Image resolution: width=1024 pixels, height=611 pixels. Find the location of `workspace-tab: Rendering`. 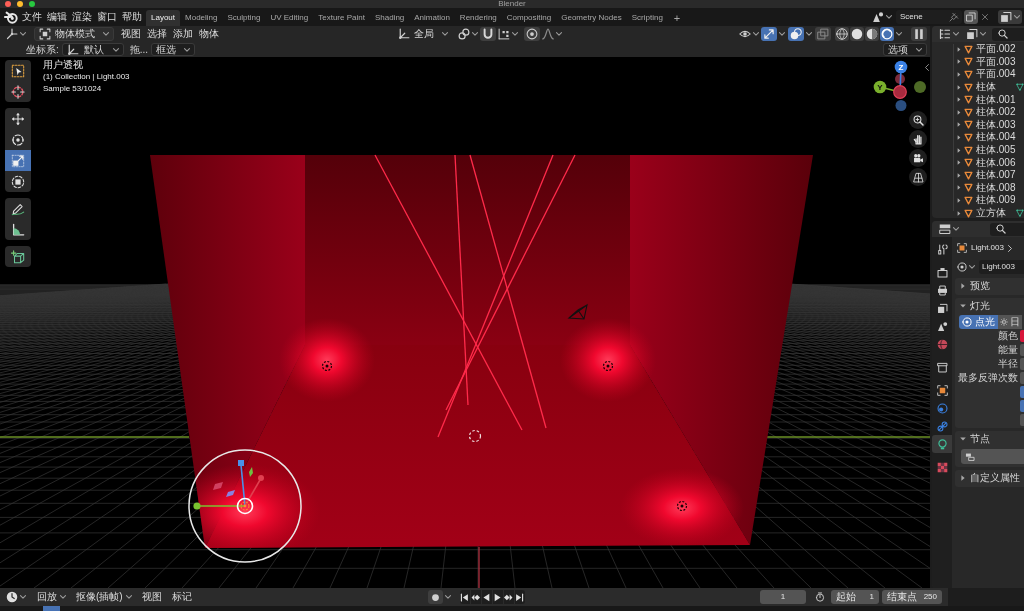

workspace-tab: Rendering is located at coordinates (478, 18).